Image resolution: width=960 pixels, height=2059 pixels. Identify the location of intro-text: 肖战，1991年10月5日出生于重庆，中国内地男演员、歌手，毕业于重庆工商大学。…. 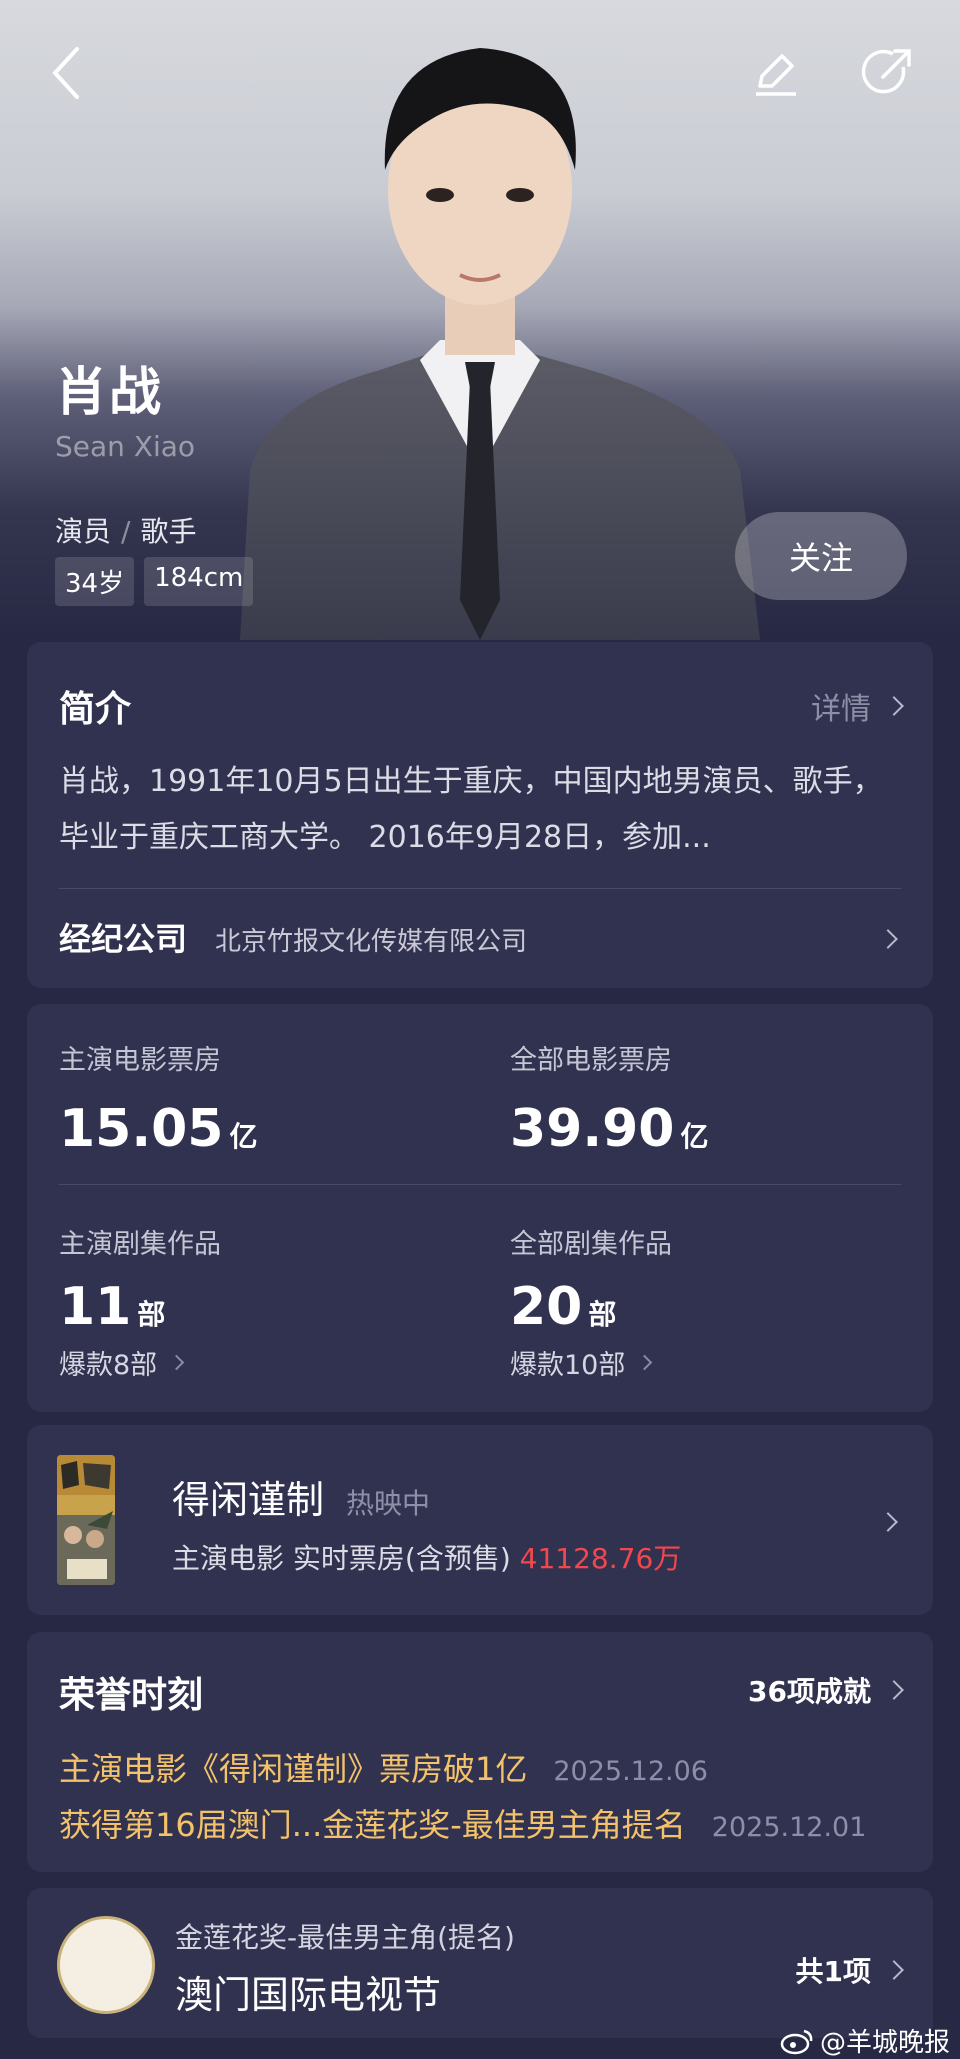
(471, 809).